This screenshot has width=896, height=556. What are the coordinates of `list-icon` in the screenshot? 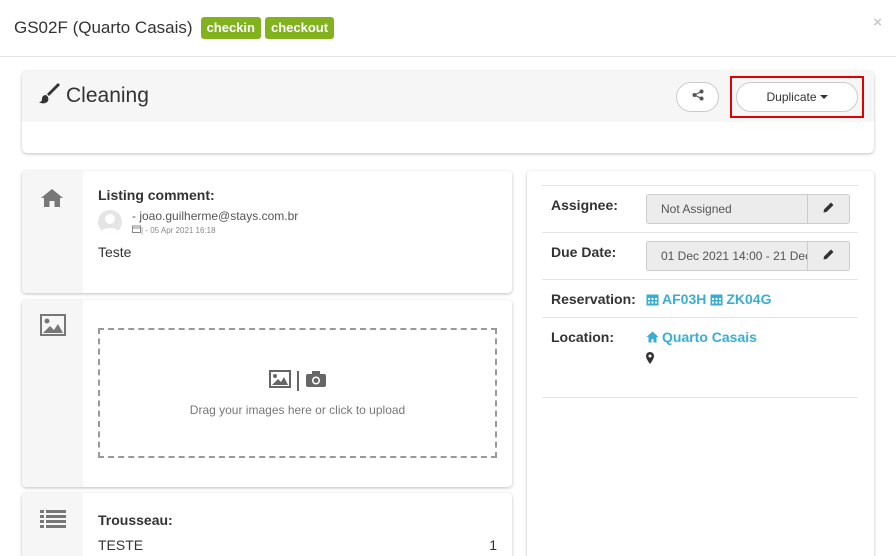 It's located at (53, 521).